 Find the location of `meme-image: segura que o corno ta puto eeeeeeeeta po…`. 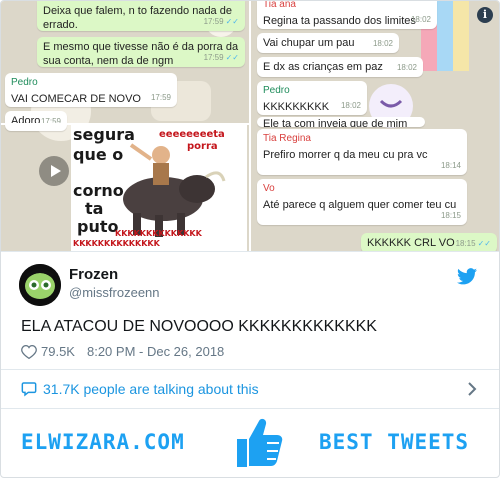

meme-image: segura que o corno ta puto eeeeeeeeta po… is located at coordinates (159, 188).